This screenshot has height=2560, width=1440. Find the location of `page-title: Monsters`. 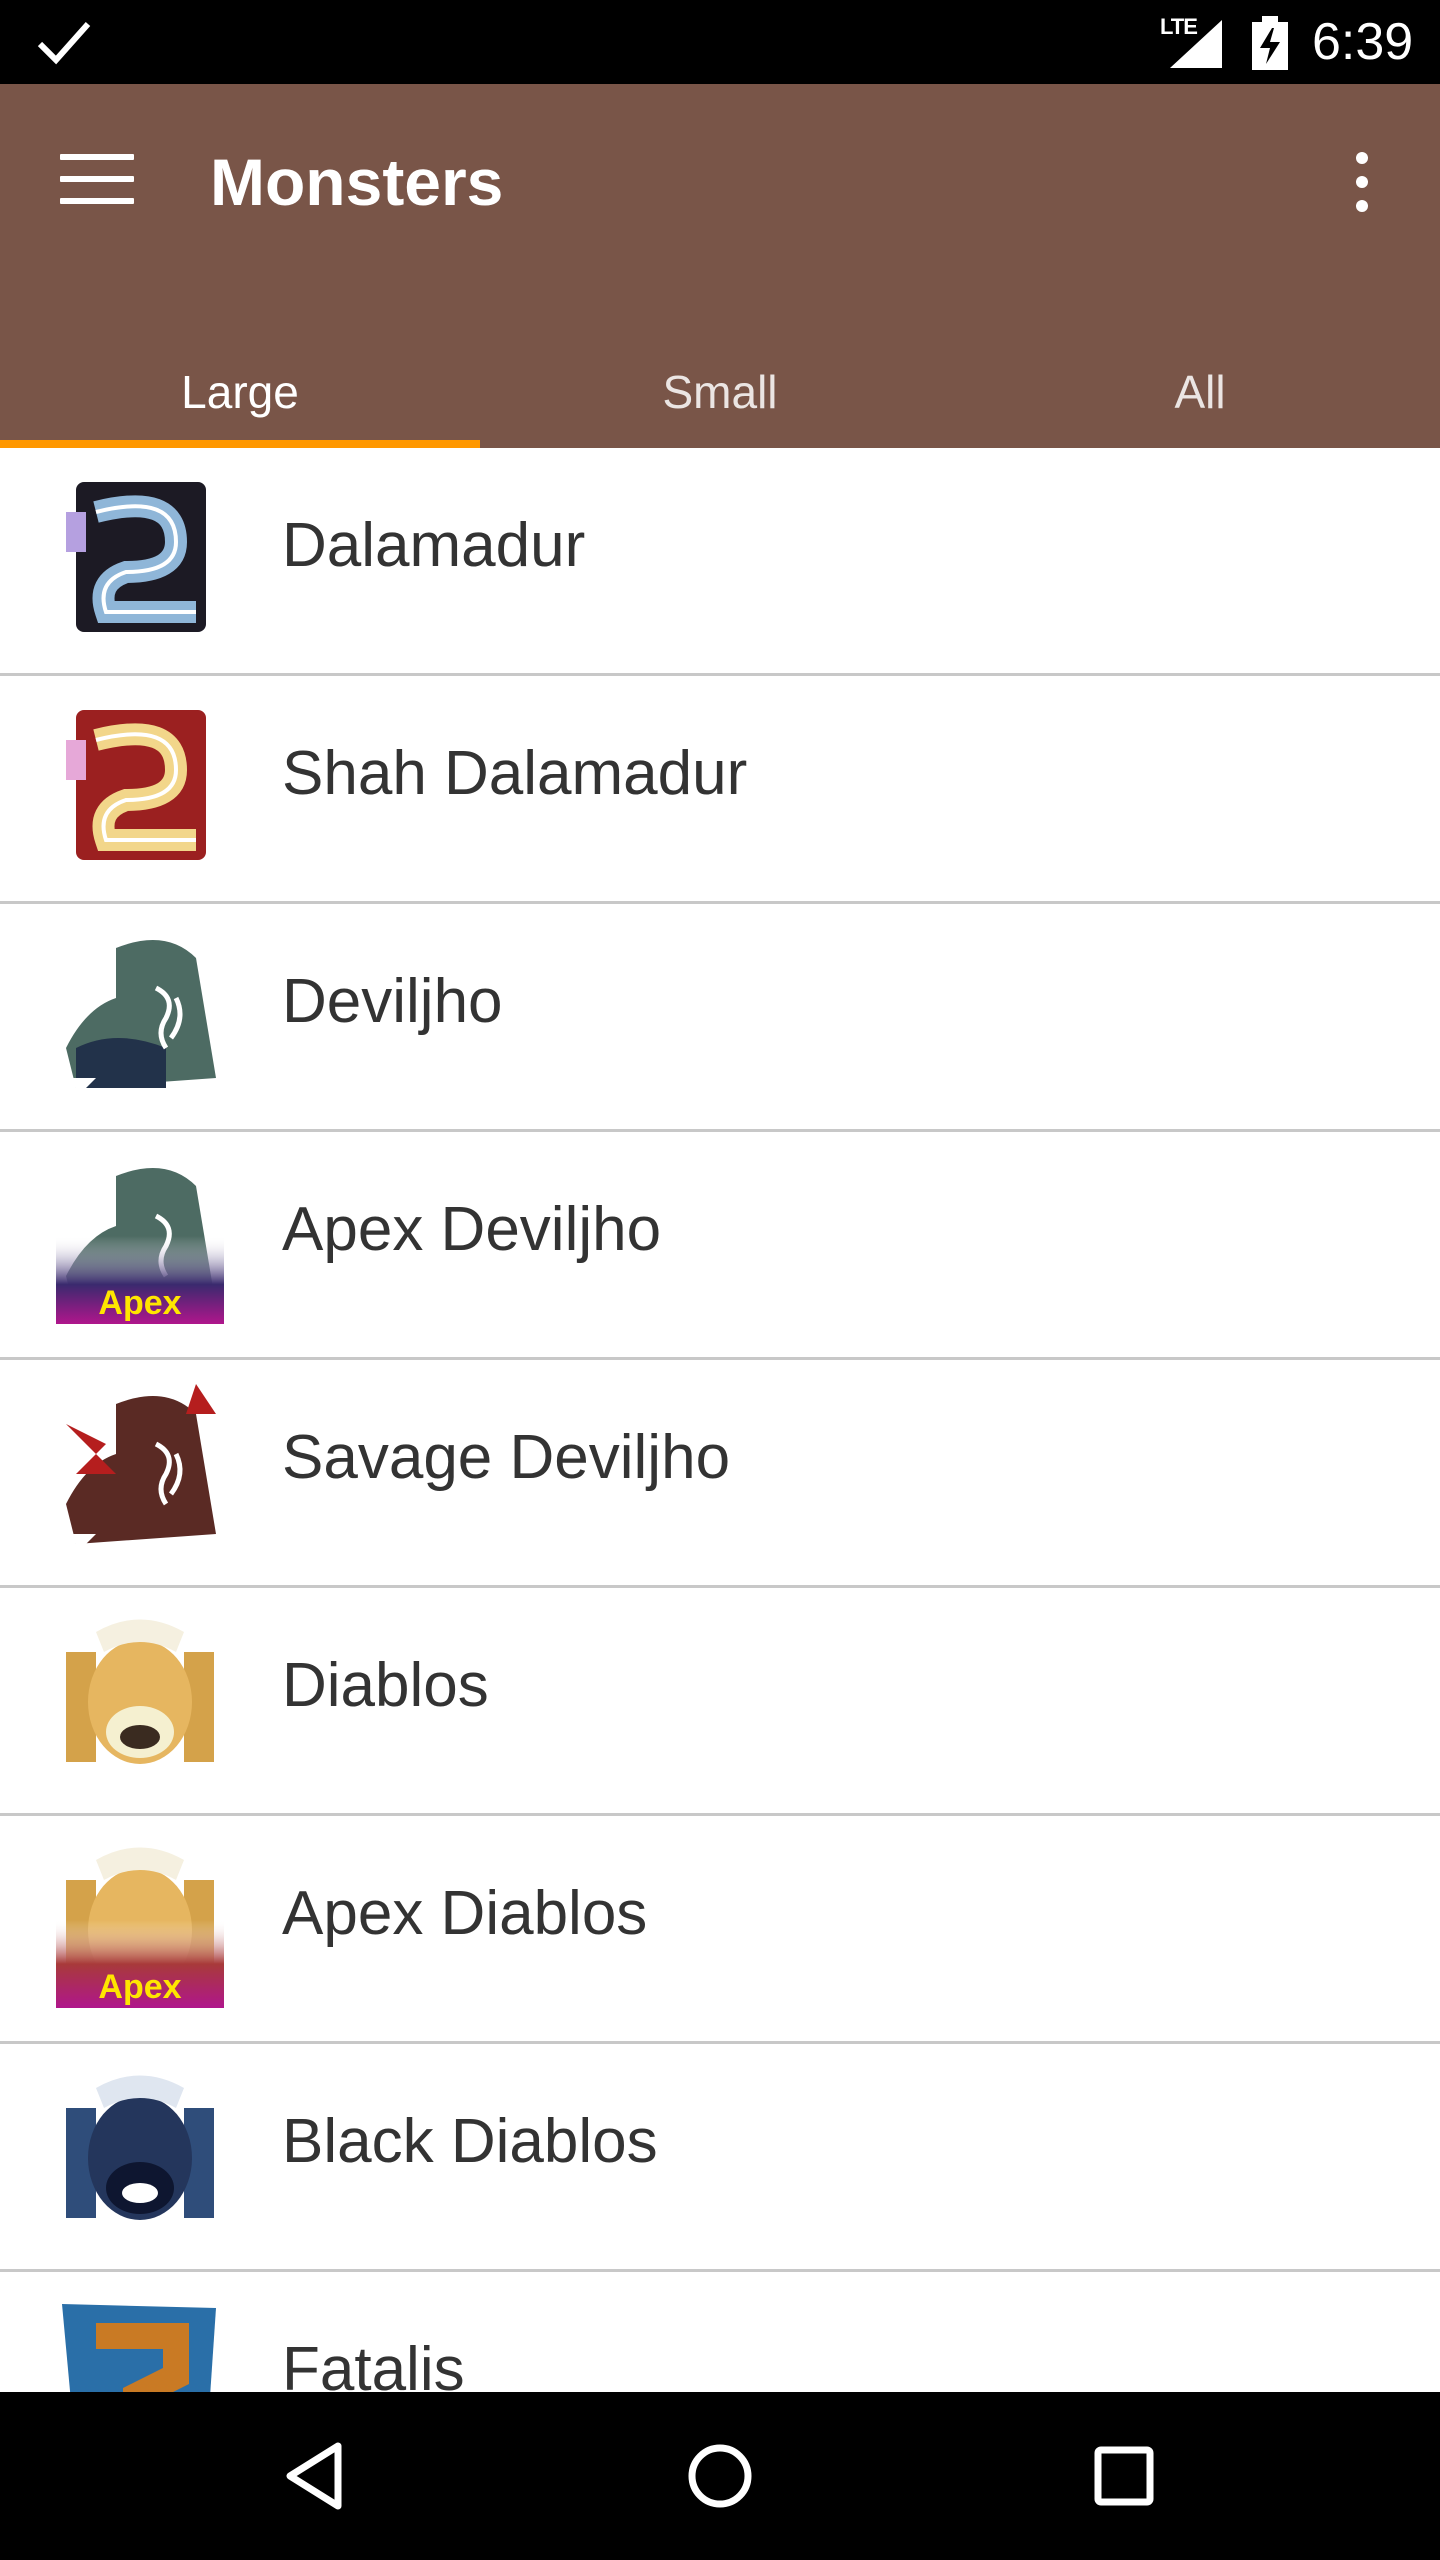

page-title: Monsters is located at coordinates (357, 182).